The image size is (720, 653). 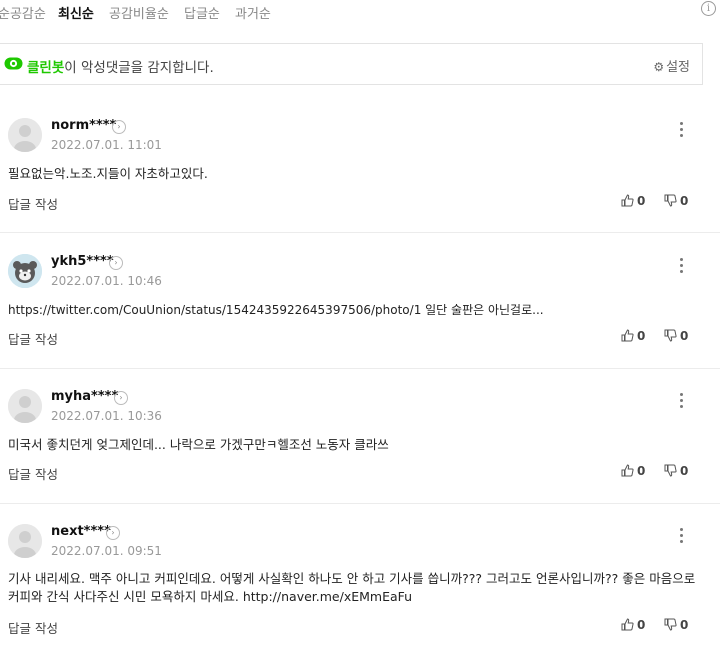 I want to click on sort-tab-oldest: 과거순, so click(x=253, y=12).